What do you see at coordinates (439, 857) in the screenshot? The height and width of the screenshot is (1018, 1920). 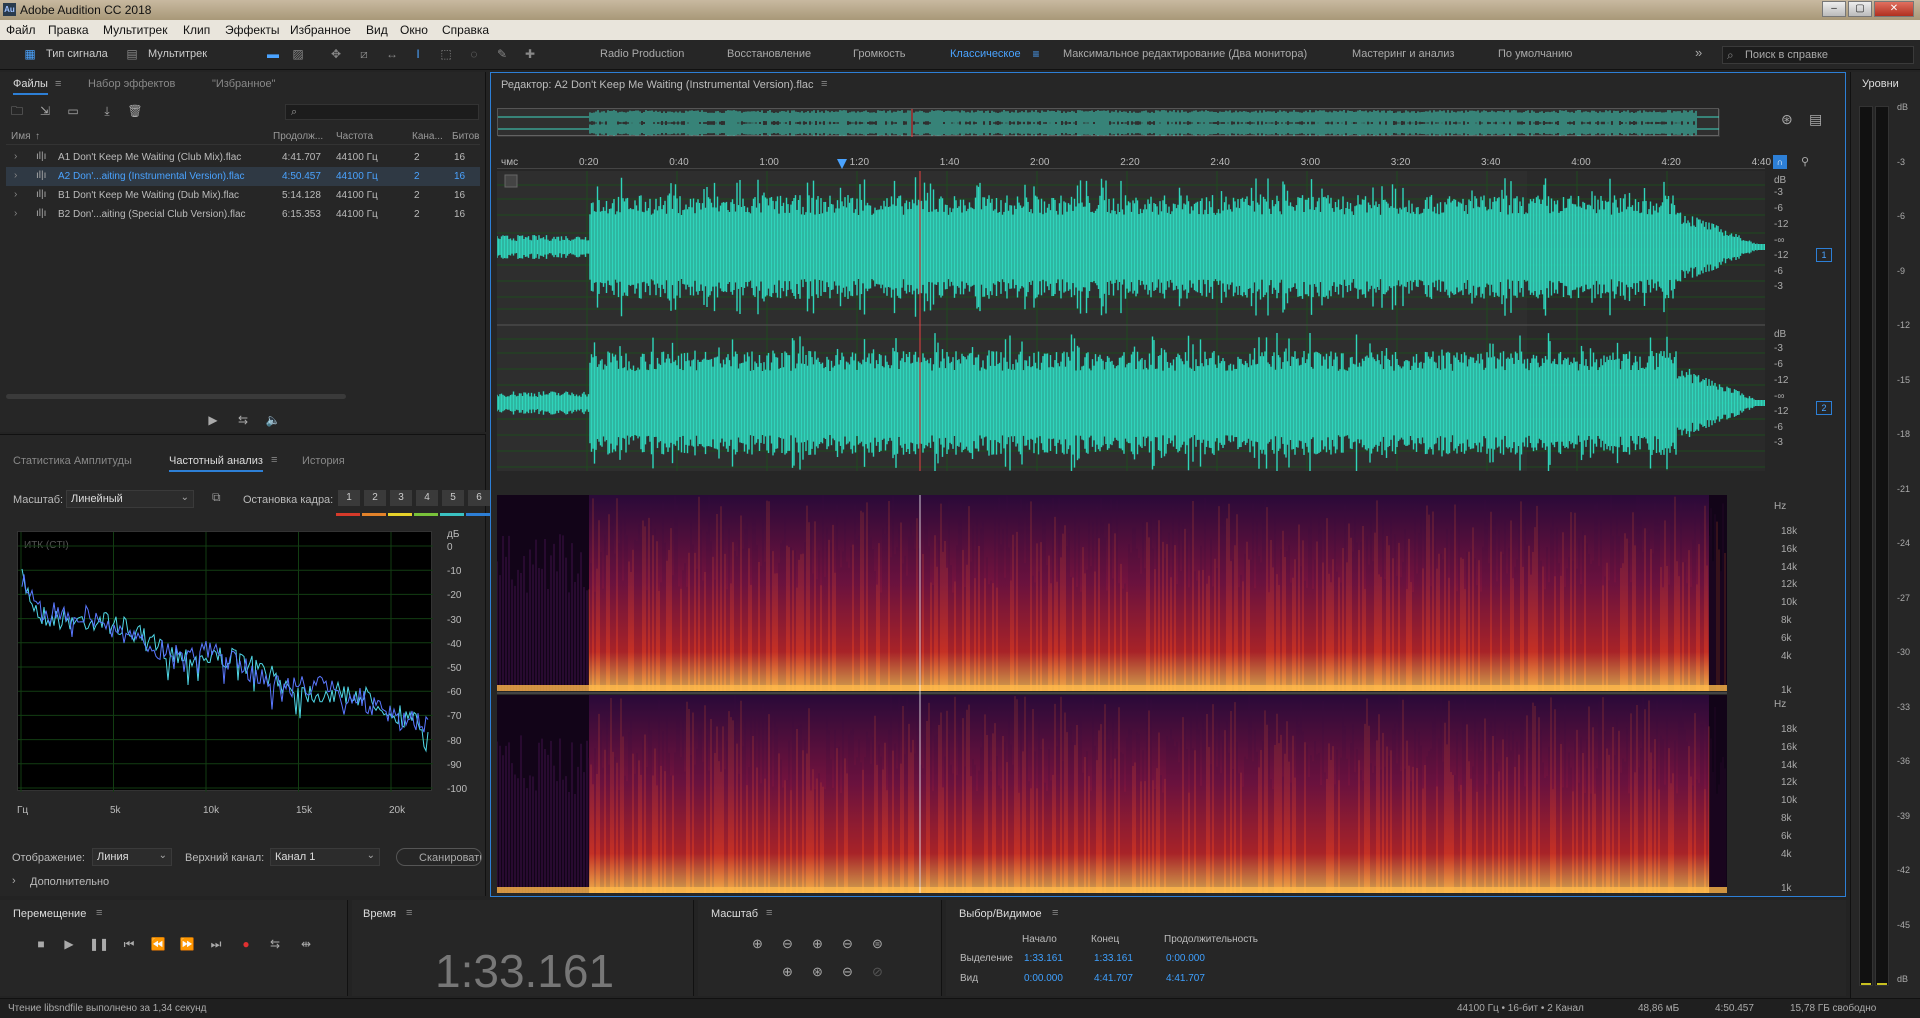 I see `scan-button: Сканировать` at bounding box center [439, 857].